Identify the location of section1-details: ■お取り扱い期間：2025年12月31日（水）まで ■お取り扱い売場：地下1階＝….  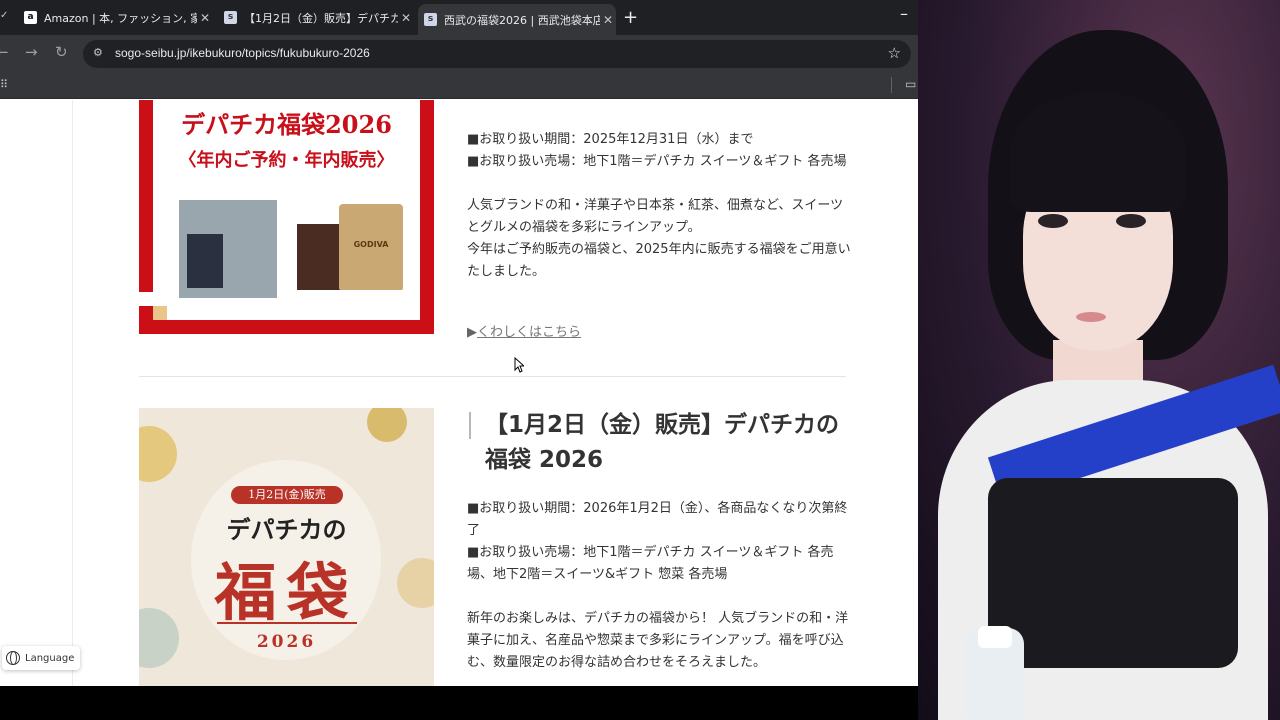
(659, 206).